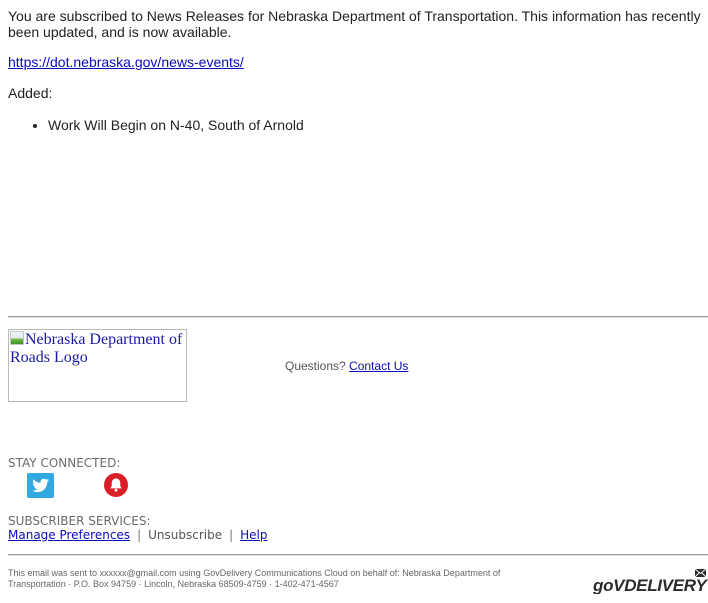 This screenshot has width=708, height=603. What do you see at coordinates (40, 485) in the screenshot?
I see `twitter-icon` at bounding box center [40, 485].